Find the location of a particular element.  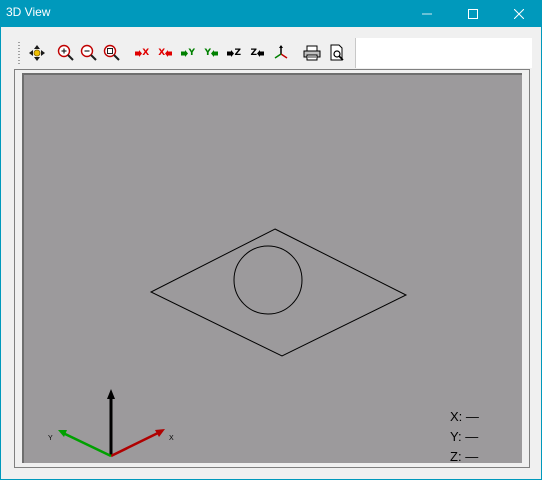

view-plus-x-label: X is located at coordinates (145, 53).